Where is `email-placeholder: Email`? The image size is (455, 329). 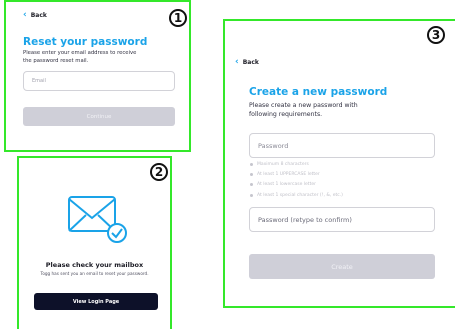 email-placeholder: Email is located at coordinates (39, 81).